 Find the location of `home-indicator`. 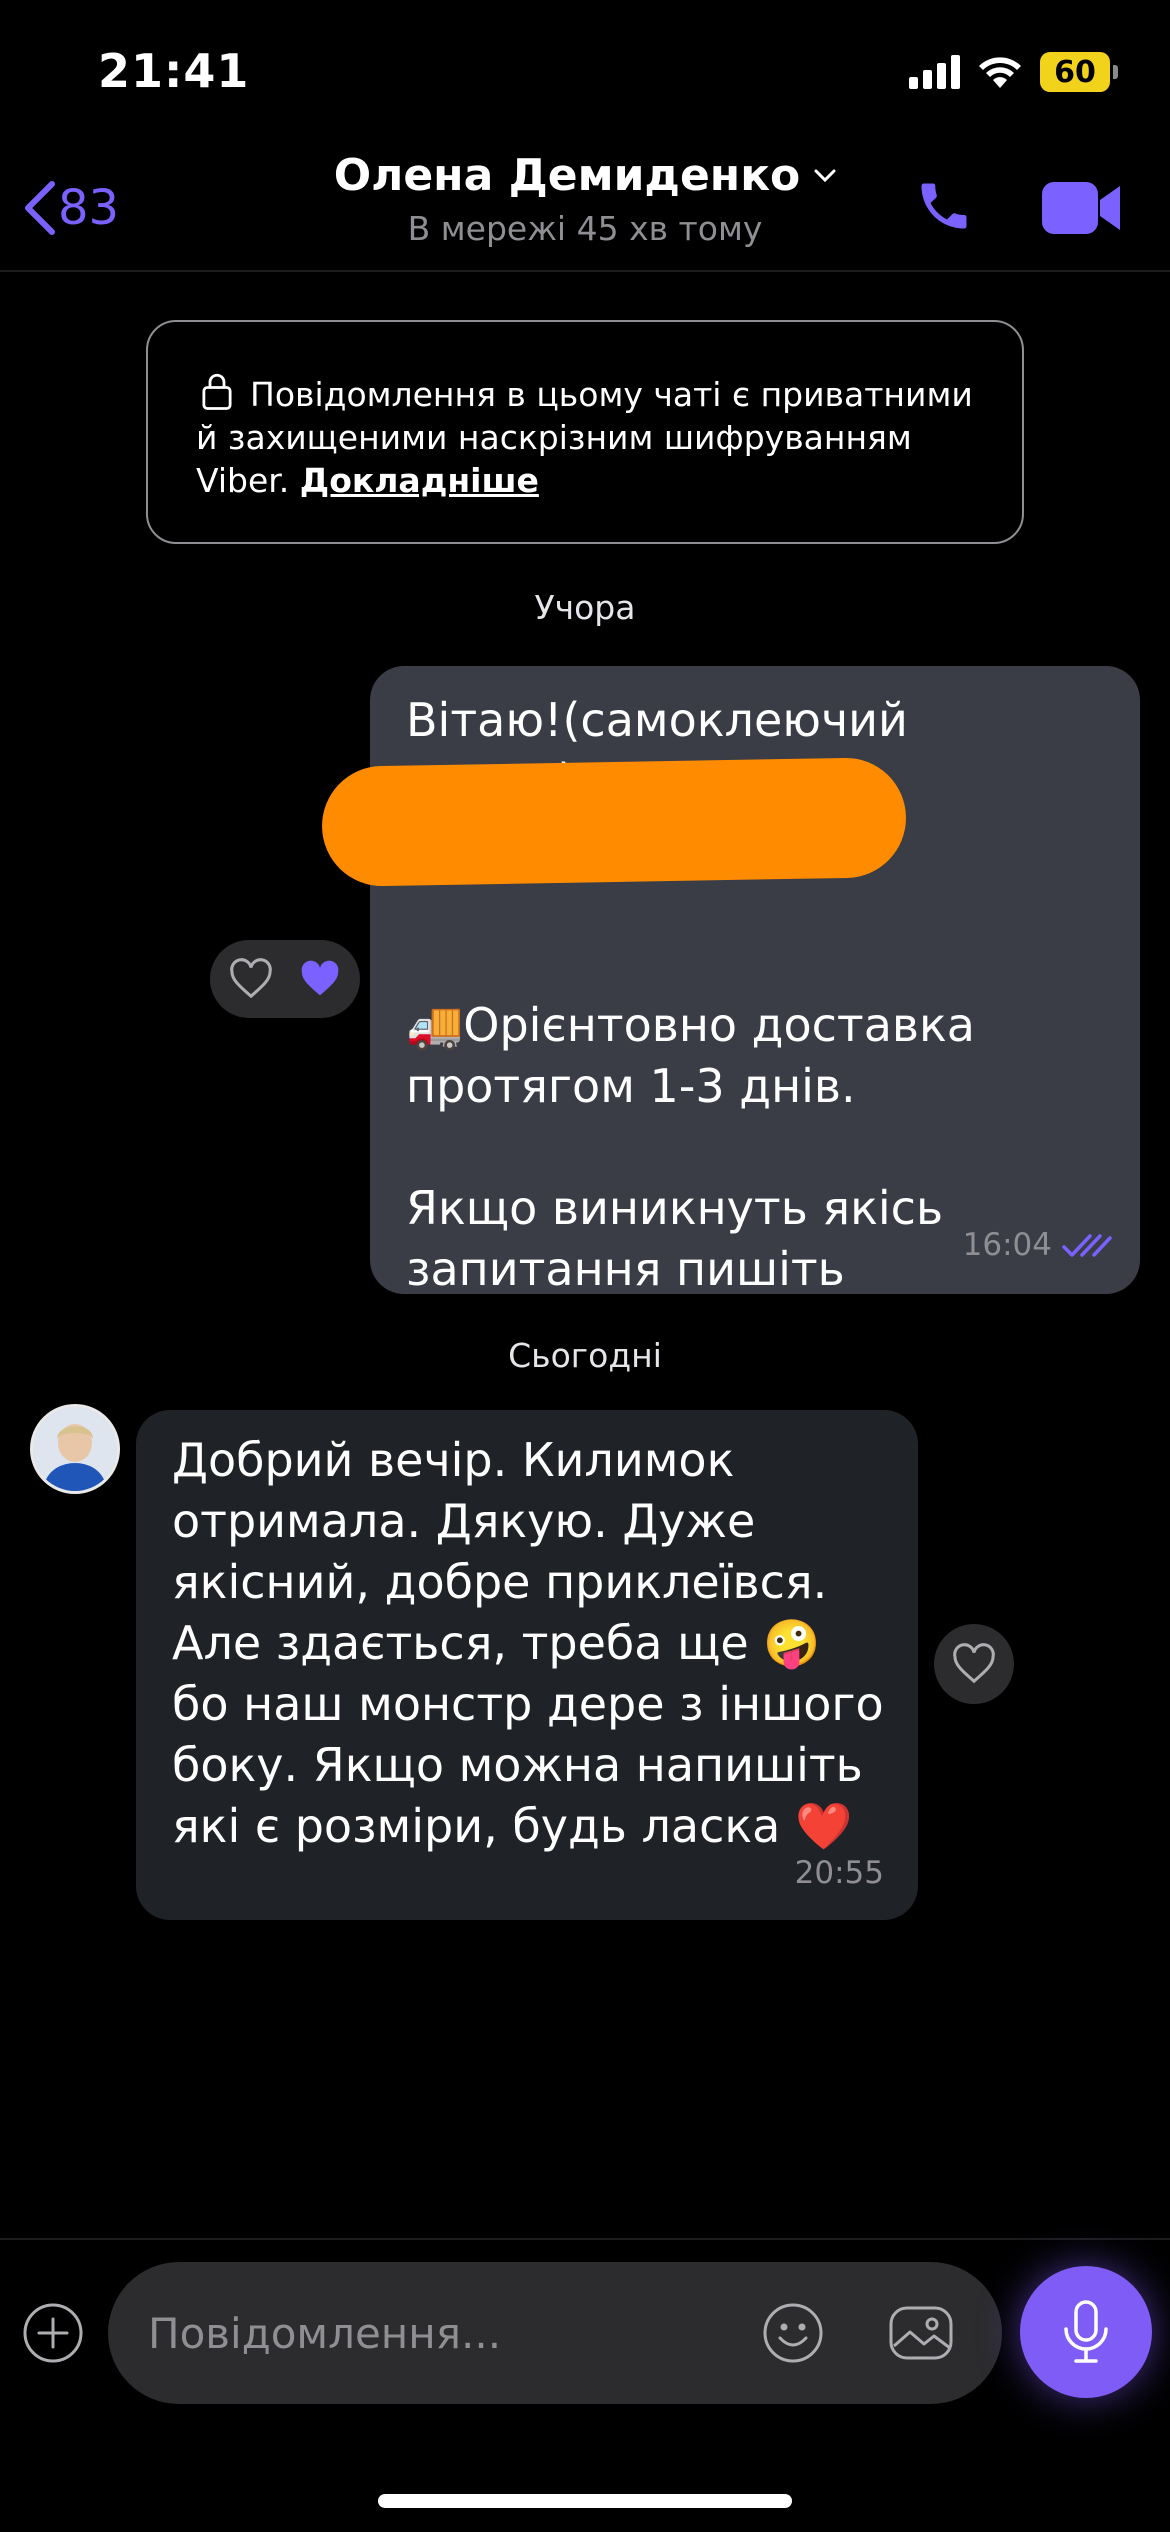

home-indicator is located at coordinates (585, 2501).